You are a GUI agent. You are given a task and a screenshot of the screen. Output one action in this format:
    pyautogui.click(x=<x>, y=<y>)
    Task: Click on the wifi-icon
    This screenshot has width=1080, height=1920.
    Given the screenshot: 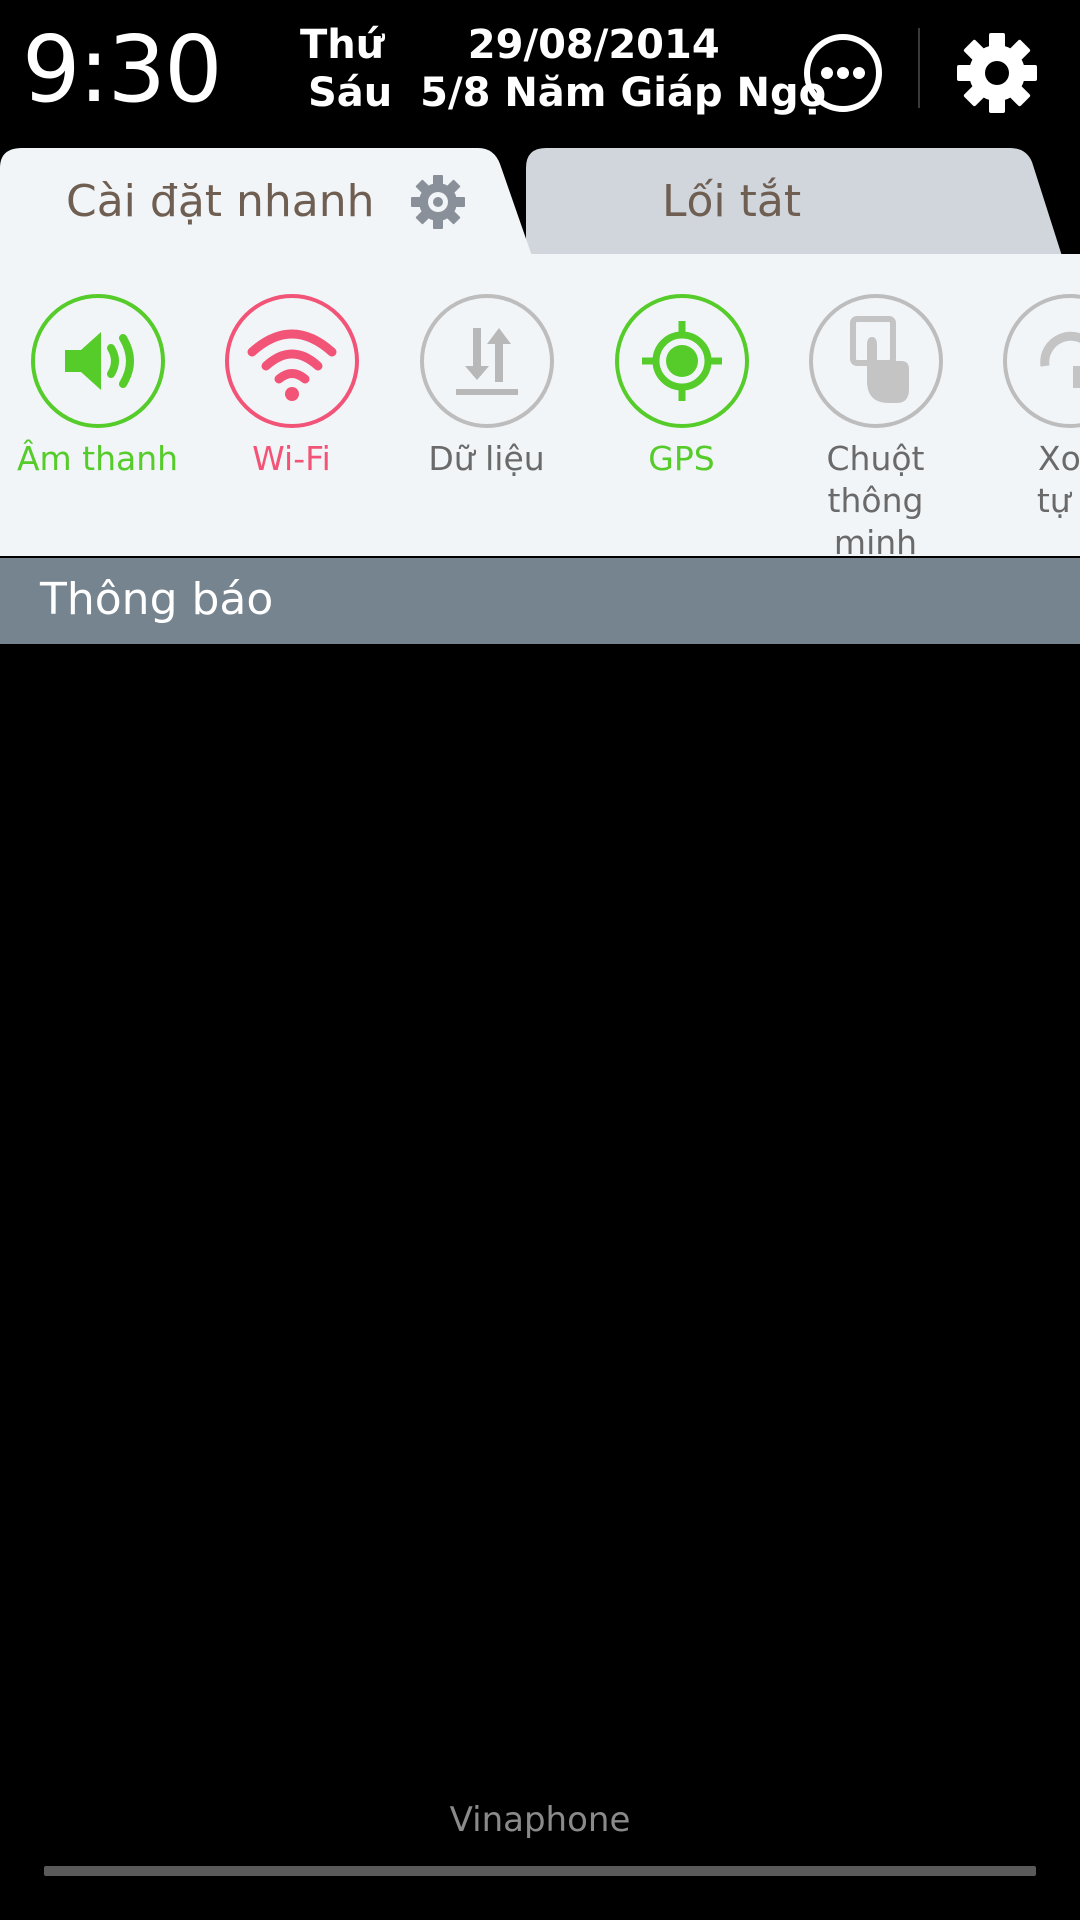 What is the action you would take?
    pyautogui.click(x=291, y=365)
    